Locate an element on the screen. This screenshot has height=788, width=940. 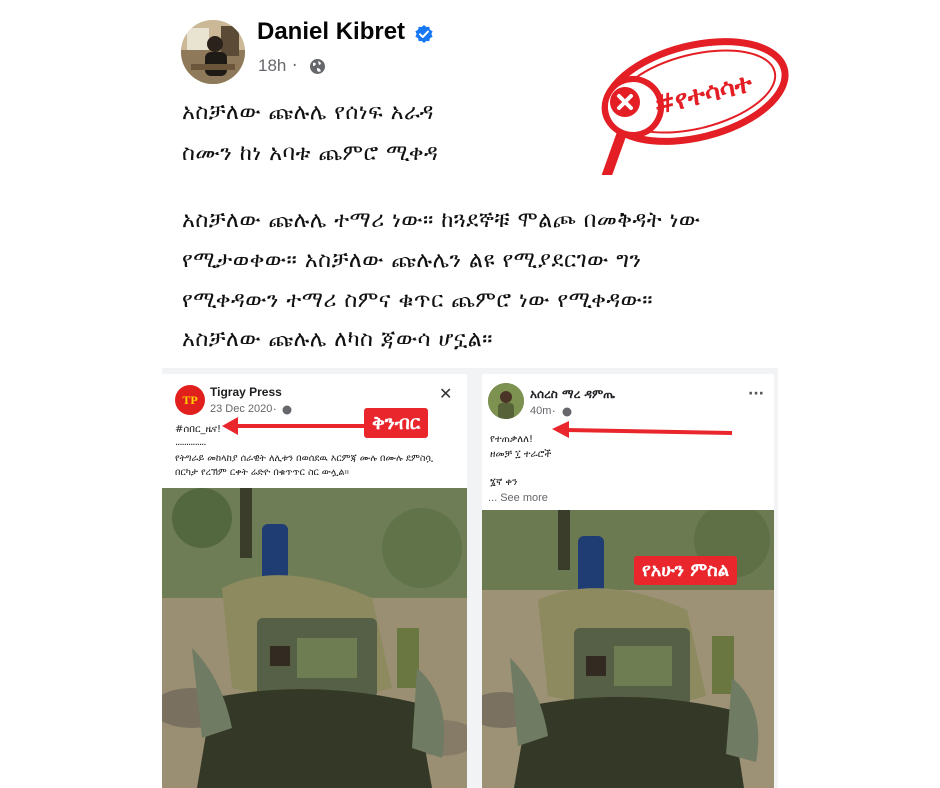
false-claim-stamp: #የተሳሳተ is located at coordinates (690, 103).